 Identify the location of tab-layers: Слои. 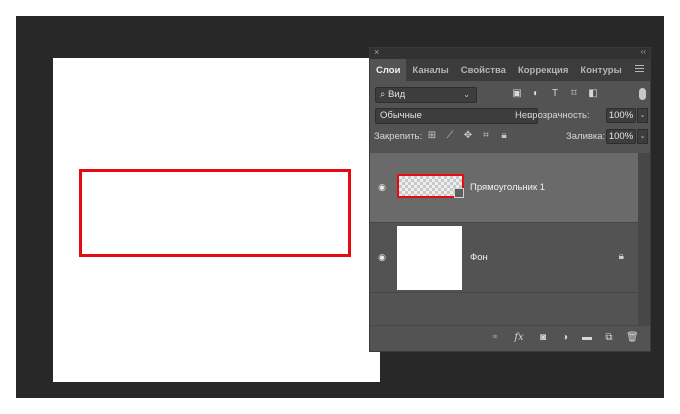
(388, 70).